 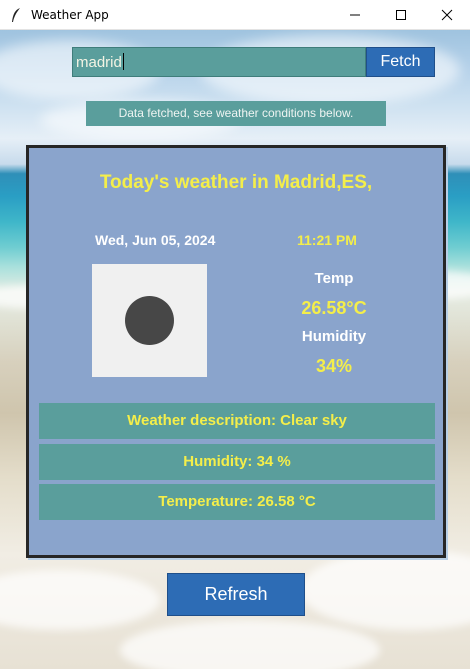 I want to click on close-button, so click(x=447, y=15).